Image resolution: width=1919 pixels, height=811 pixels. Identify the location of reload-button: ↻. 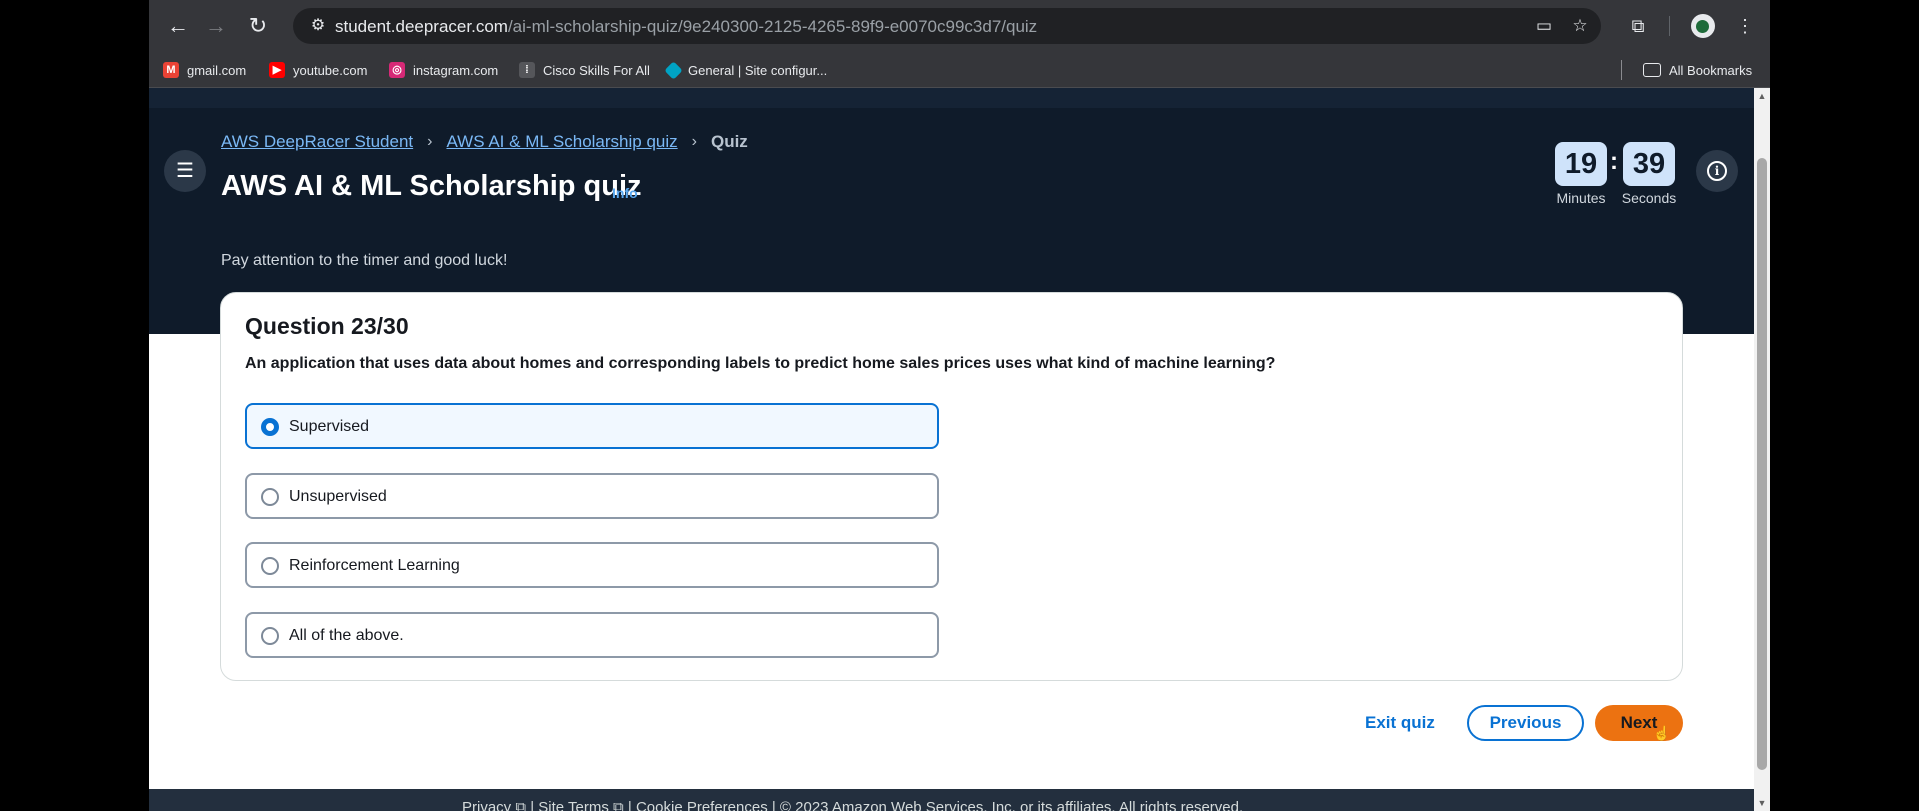
(258, 26).